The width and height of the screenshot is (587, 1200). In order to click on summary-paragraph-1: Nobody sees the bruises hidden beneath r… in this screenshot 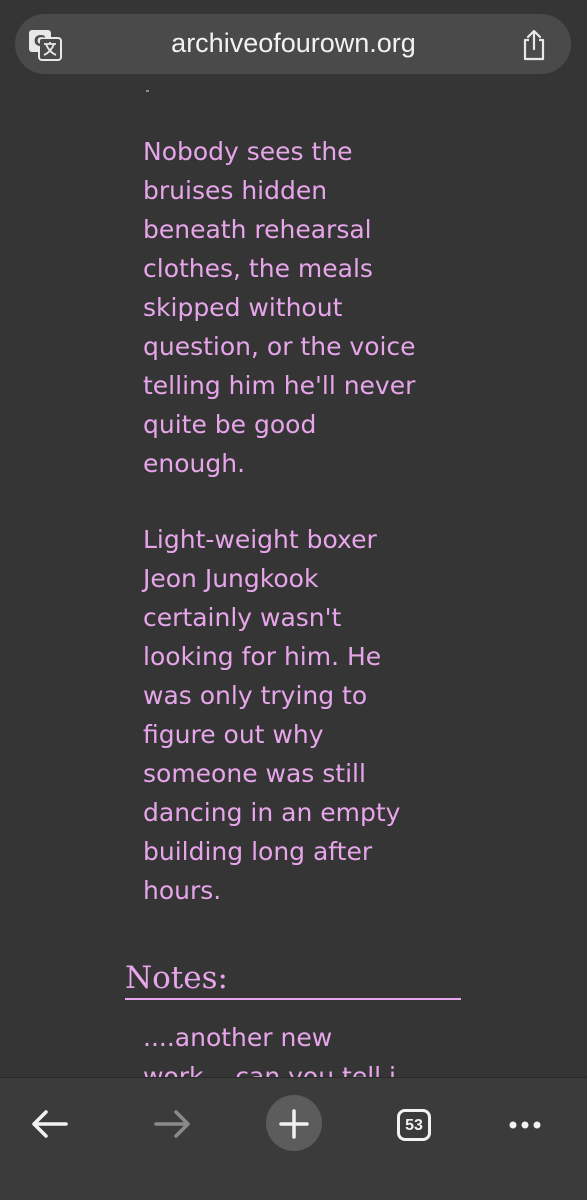, I will do `click(279, 307)`.